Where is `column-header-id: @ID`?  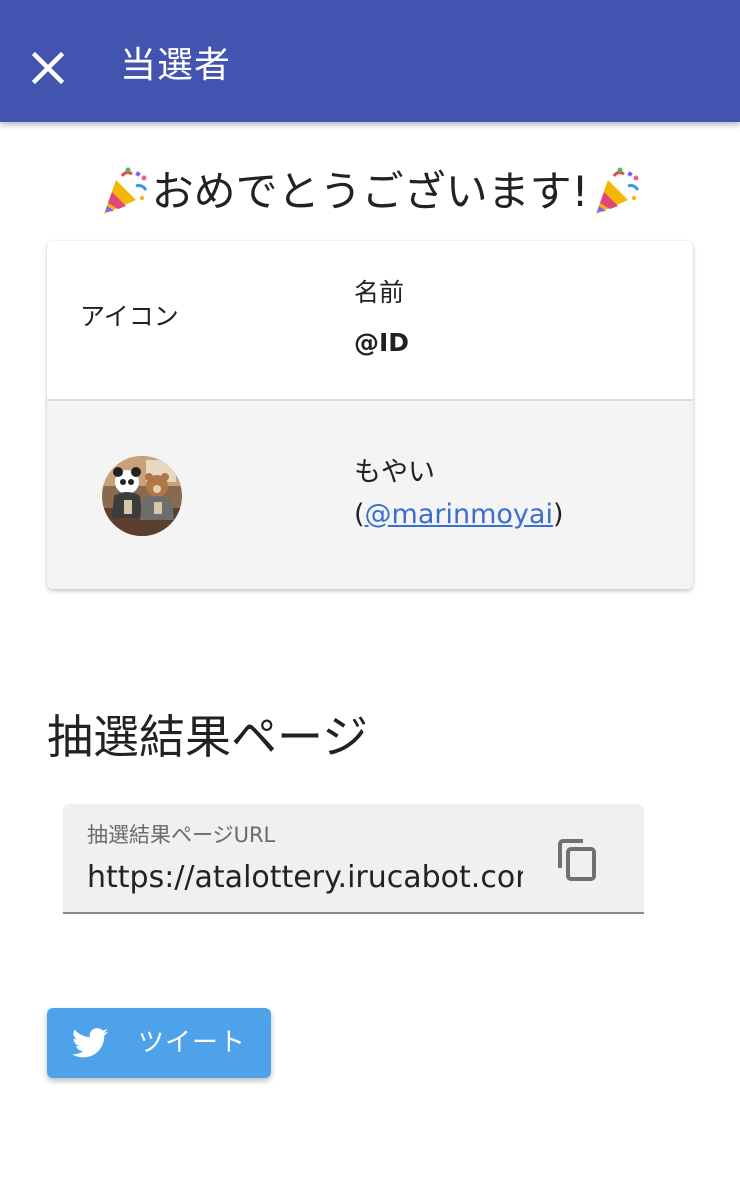 column-header-id: @ID is located at coordinates (382, 342).